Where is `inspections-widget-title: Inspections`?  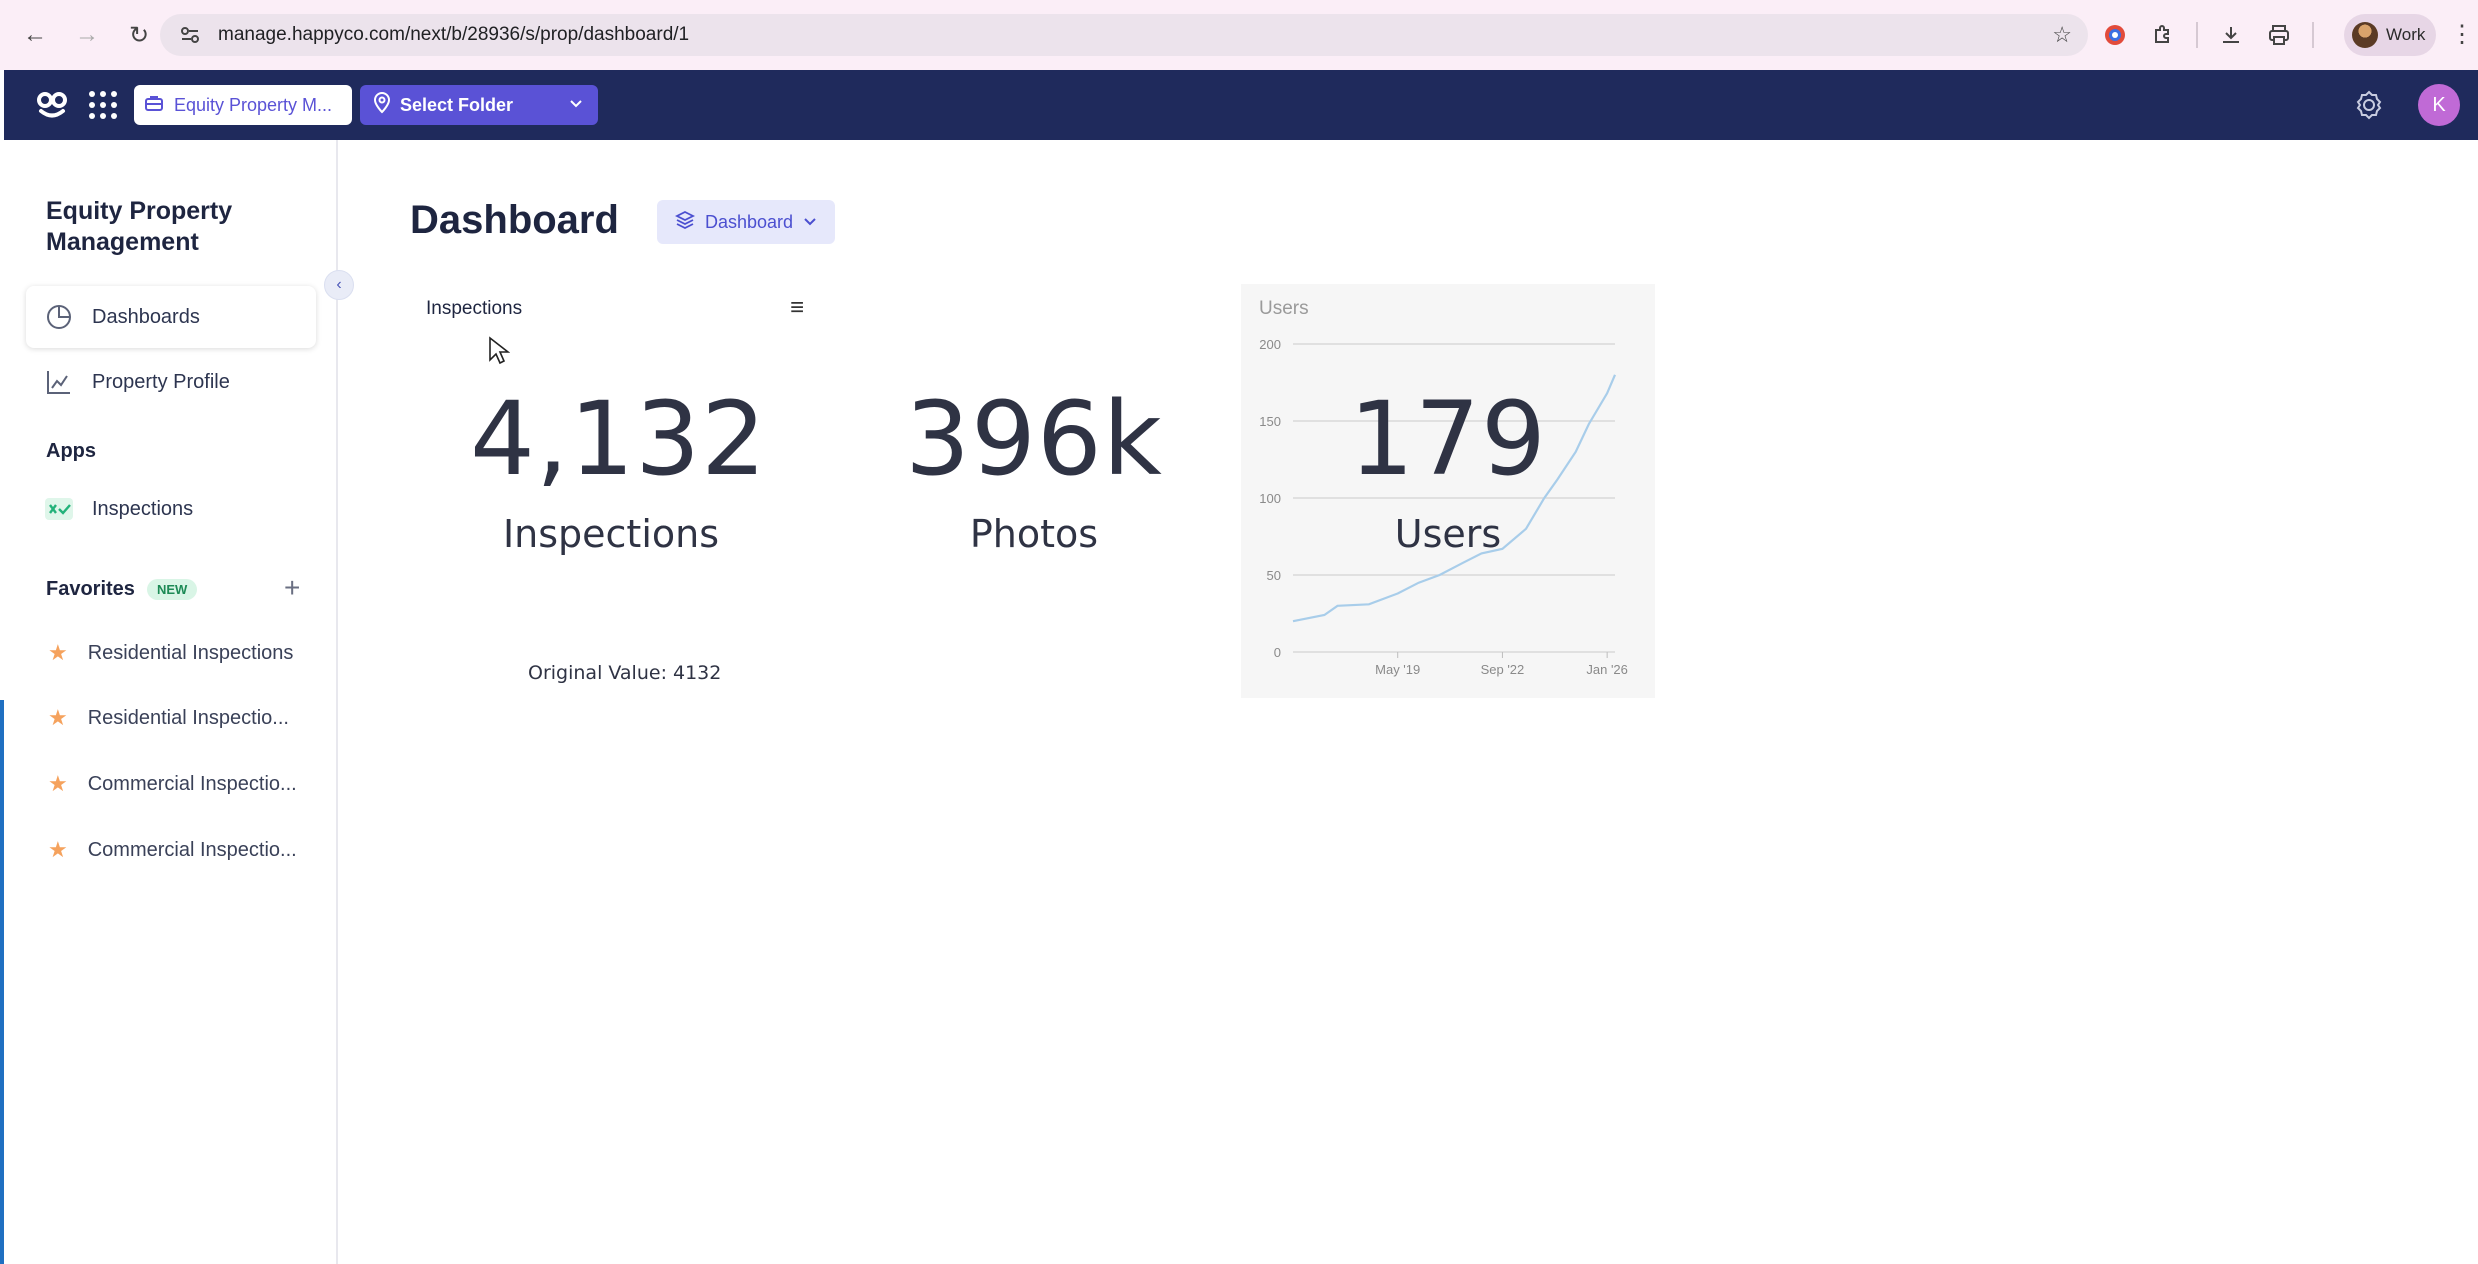
inspections-widget-title: Inspections is located at coordinates (474, 308).